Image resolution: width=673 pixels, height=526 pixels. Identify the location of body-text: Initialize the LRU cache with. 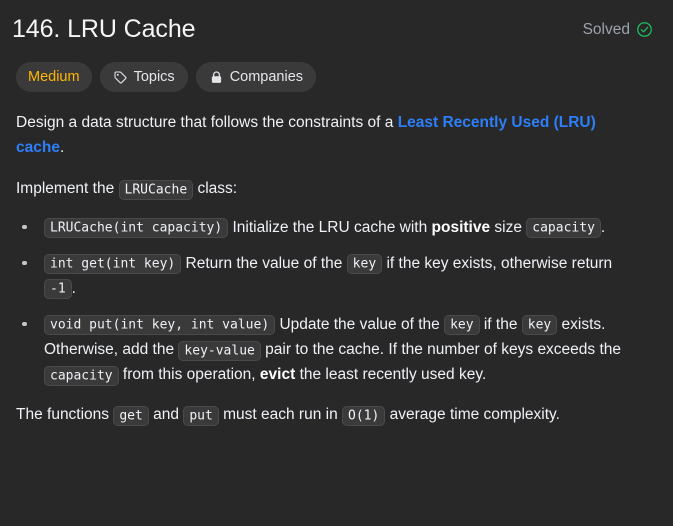
(330, 227).